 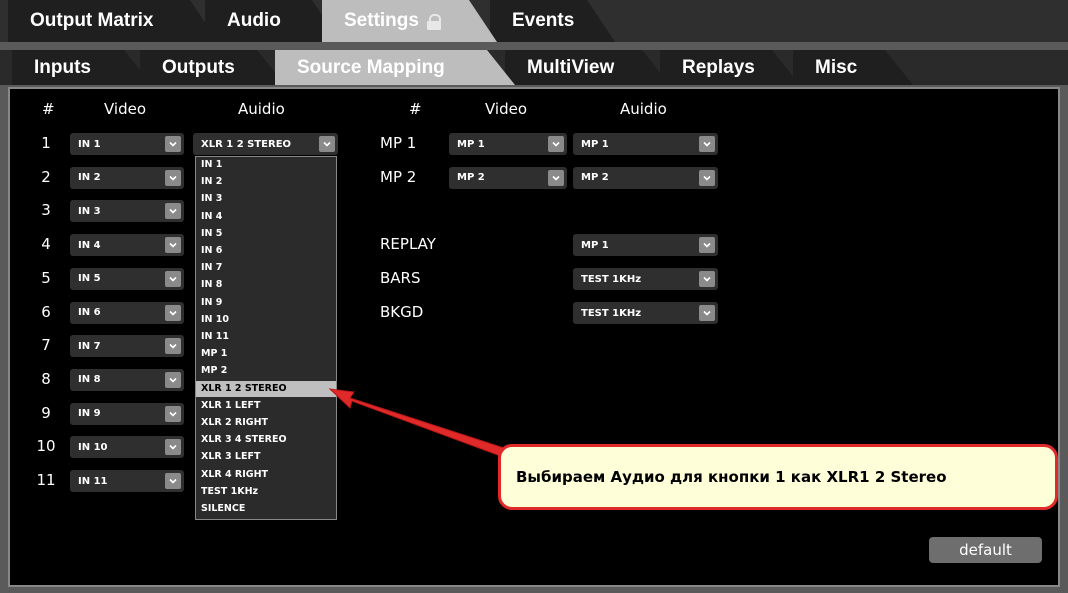 I want to click on row-number: 10, so click(x=46, y=446).